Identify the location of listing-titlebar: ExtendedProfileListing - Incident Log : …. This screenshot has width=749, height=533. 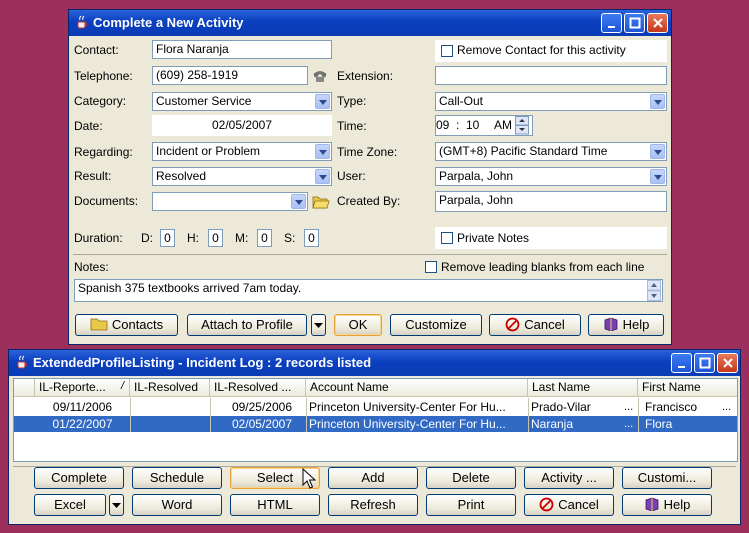
(374, 363).